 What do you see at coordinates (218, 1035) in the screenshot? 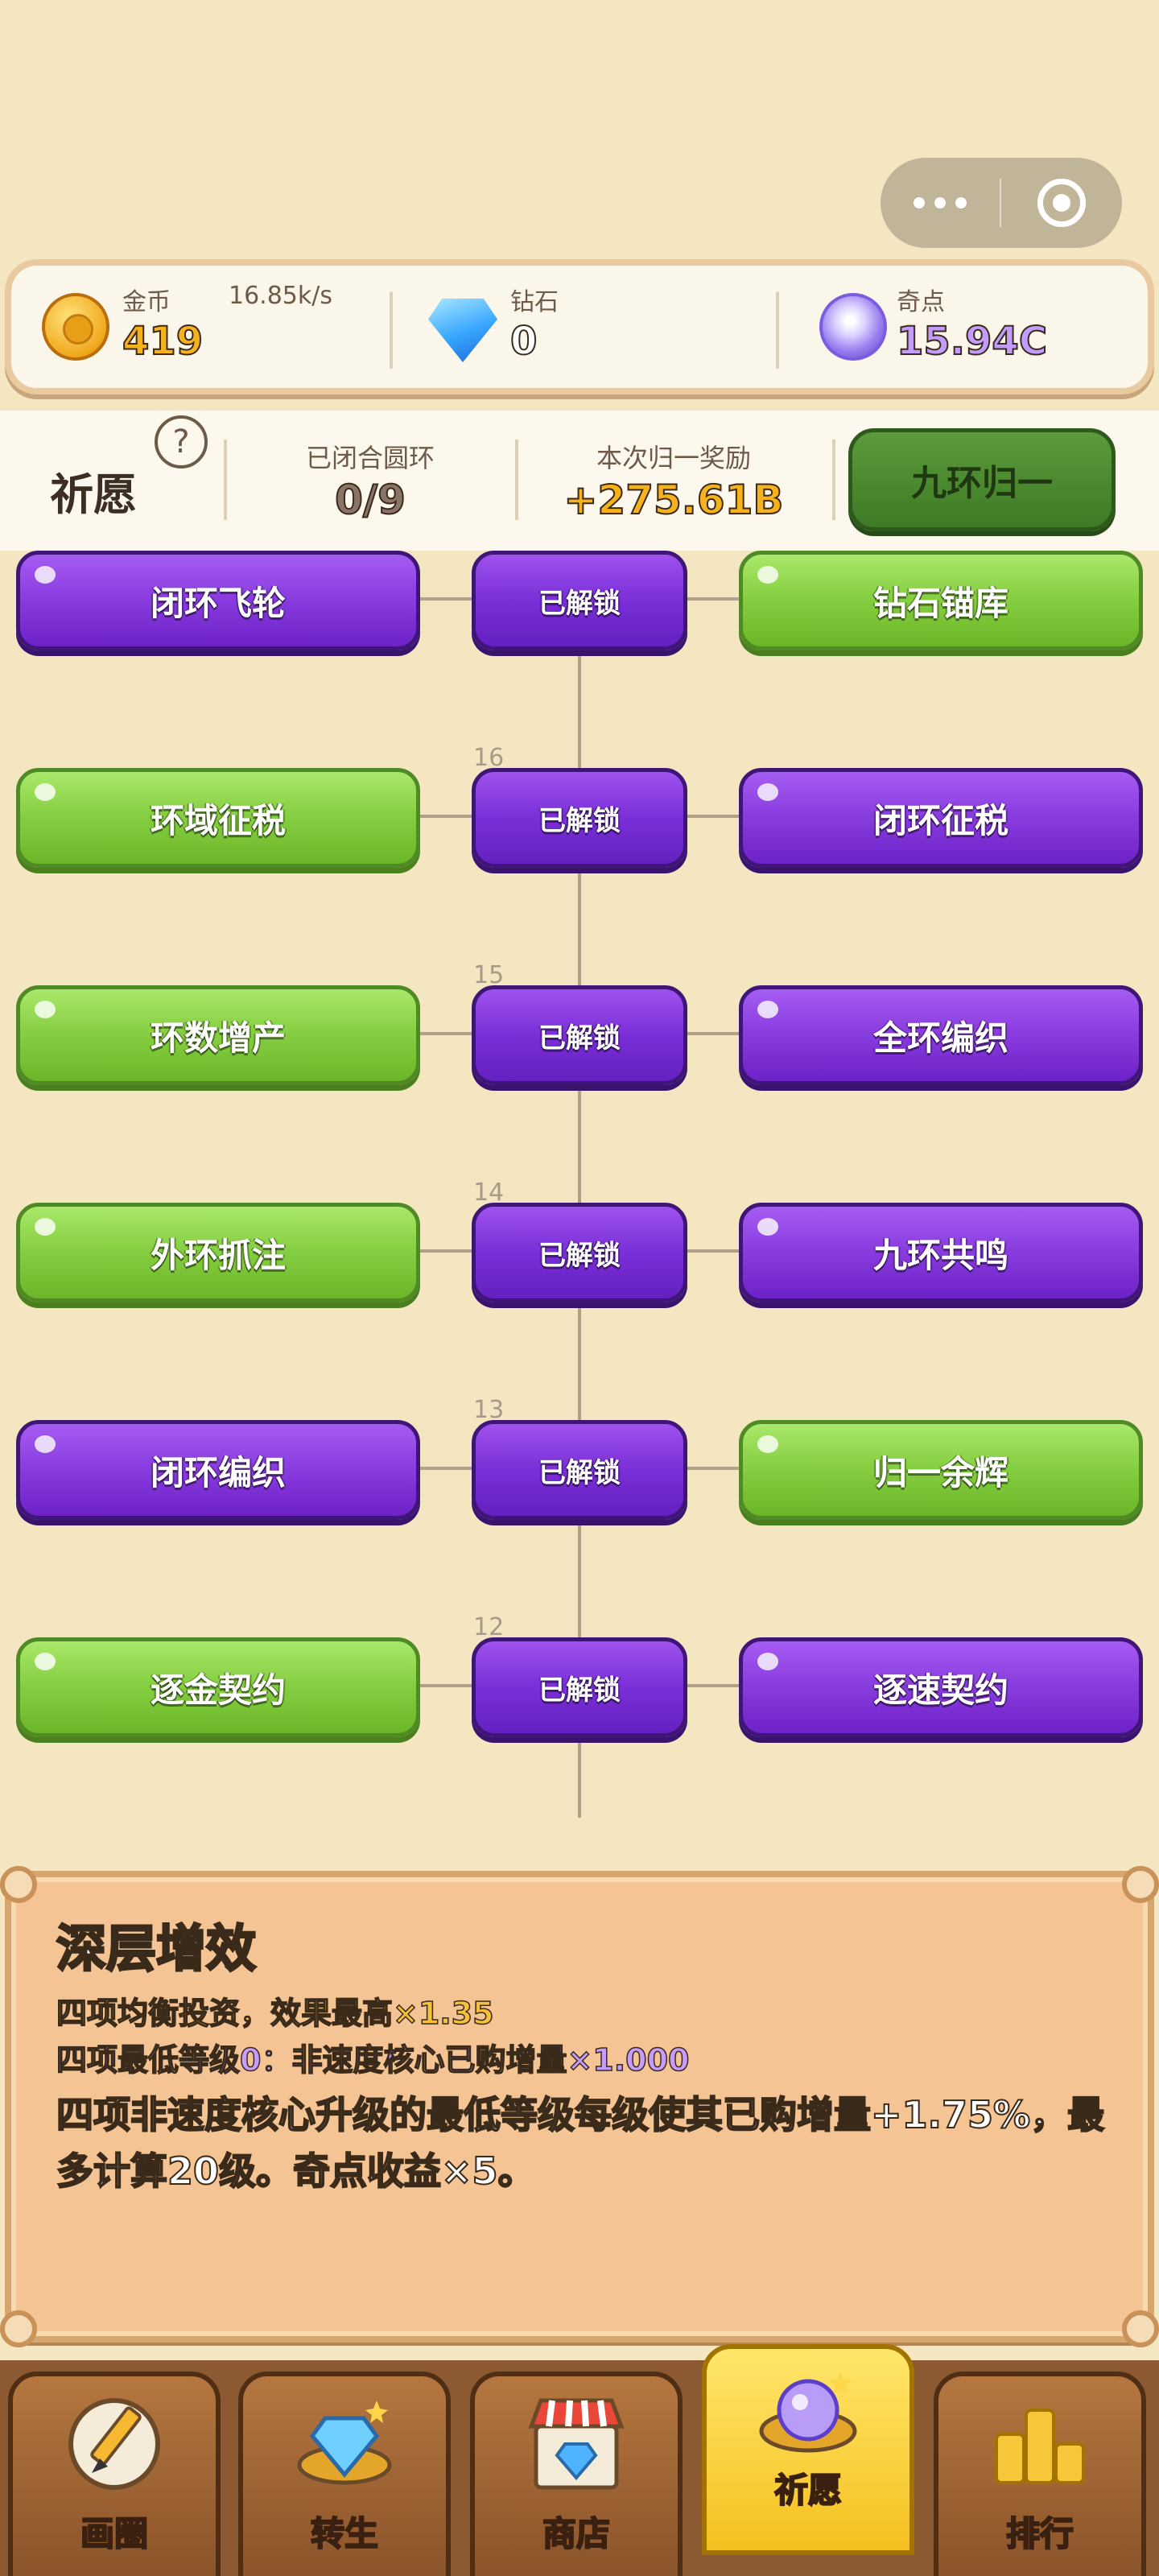
I see `upgrade-node-left: 环数增产` at bounding box center [218, 1035].